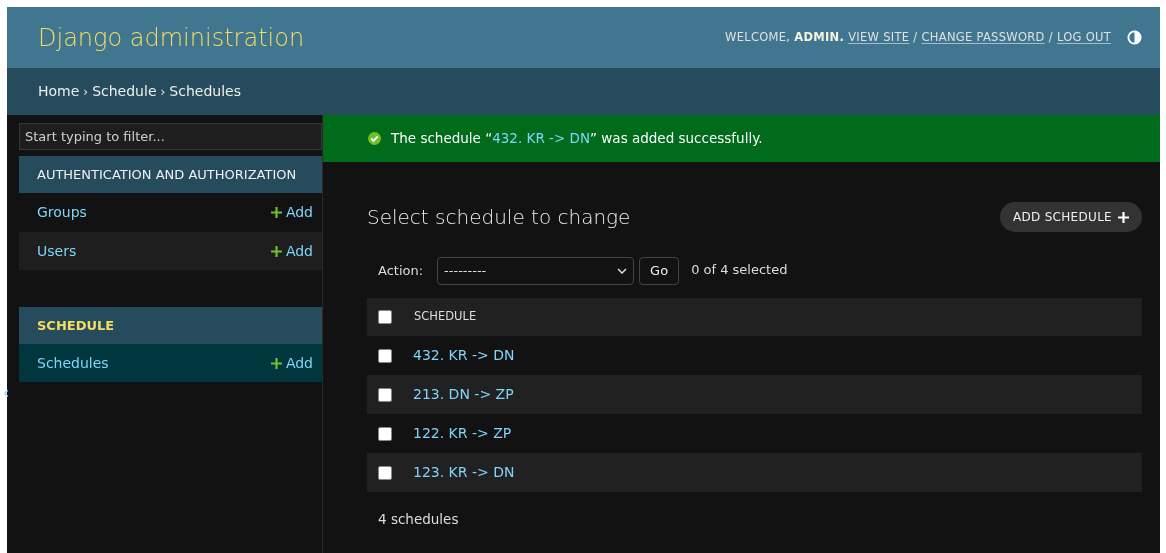 The image size is (1166, 553). What do you see at coordinates (445, 317) in the screenshot?
I see `column-header: SCHEDULE` at bounding box center [445, 317].